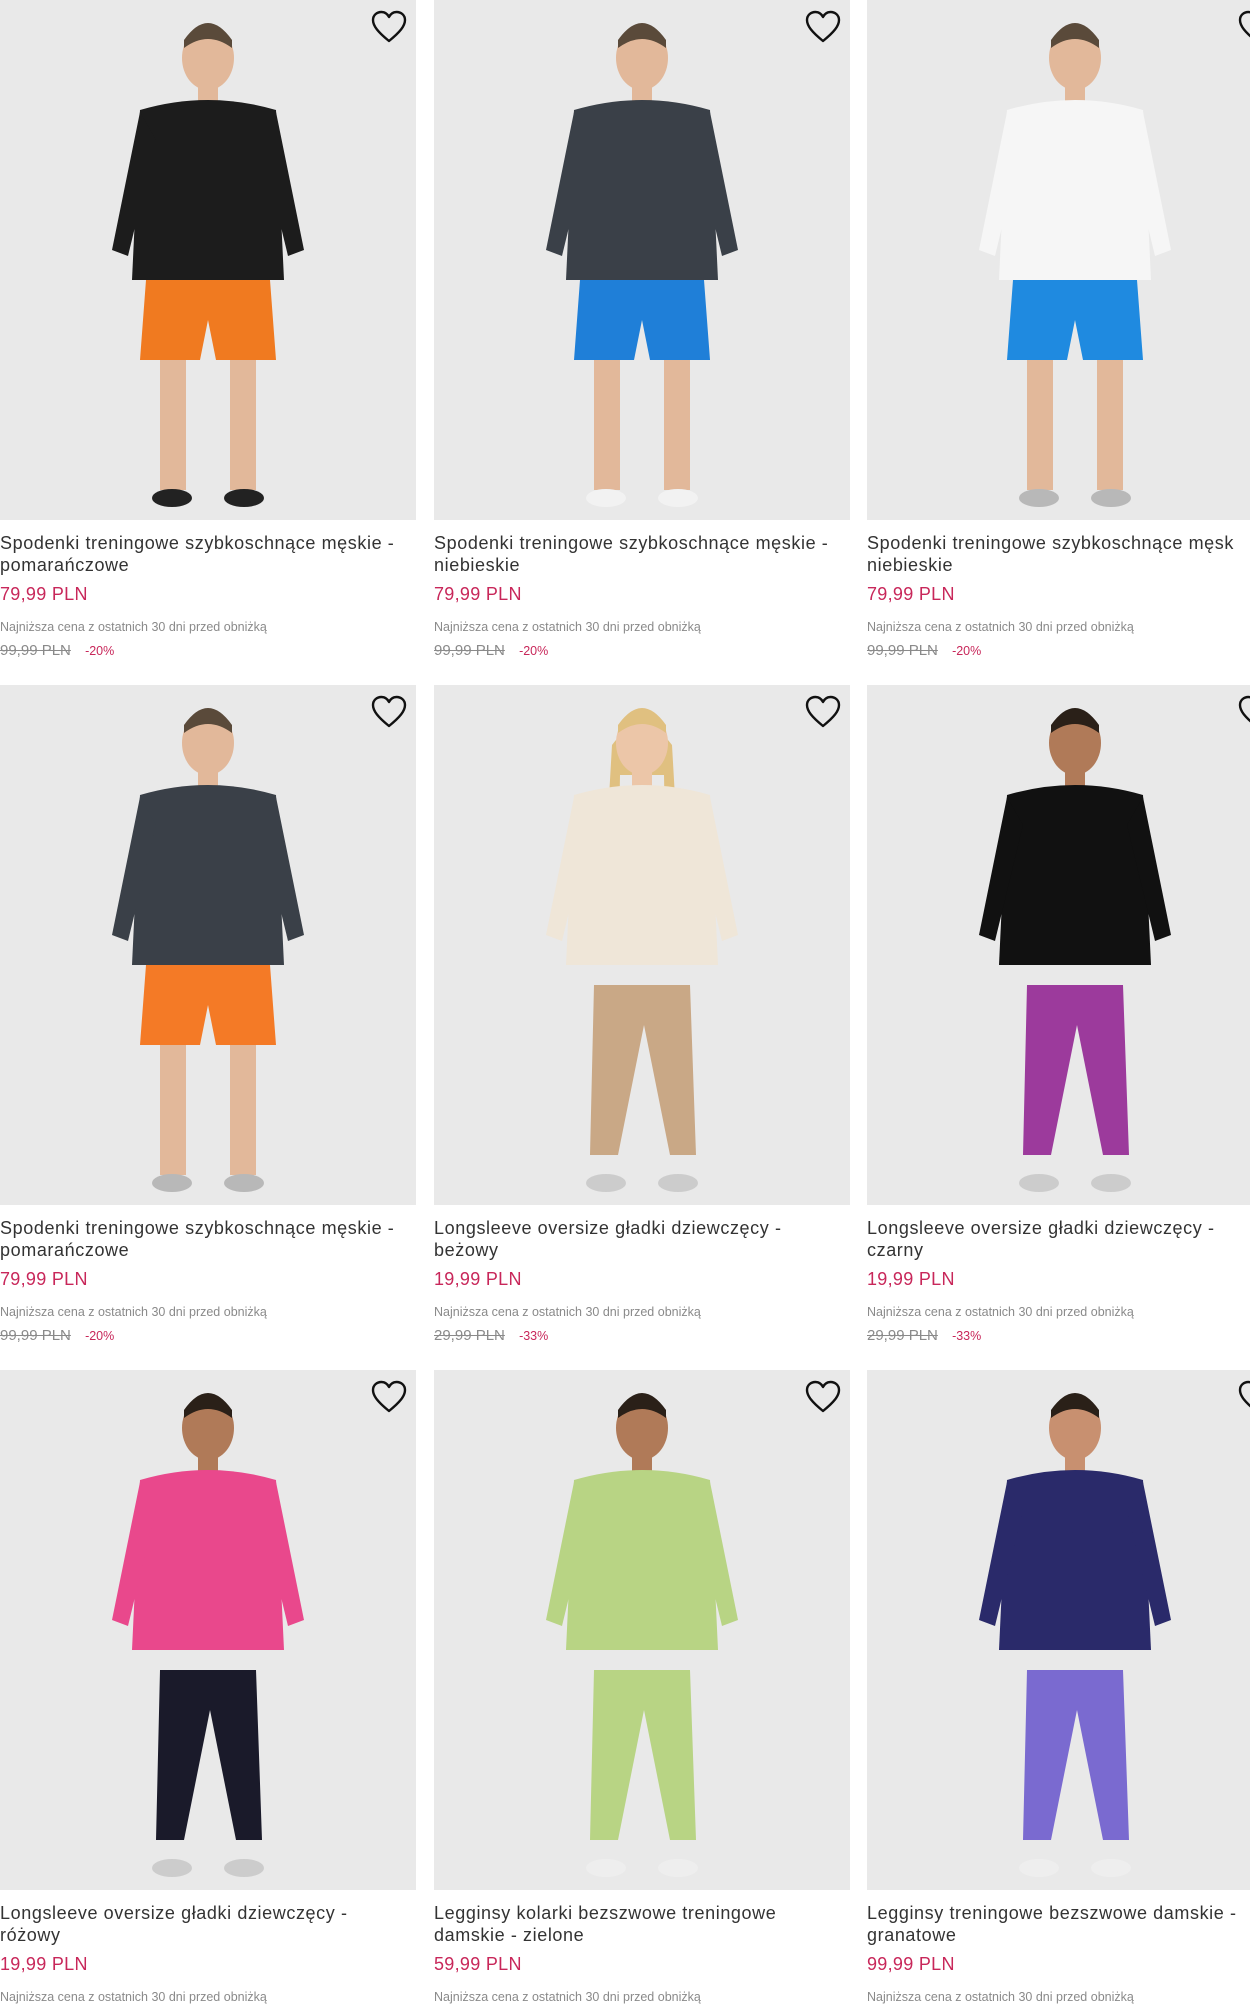  What do you see at coordinates (1050, 543) in the screenshot?
I see `product-title-line-1: Spodenki treningowe szybkoschnące męsk` at bounding box center [1050, 543].